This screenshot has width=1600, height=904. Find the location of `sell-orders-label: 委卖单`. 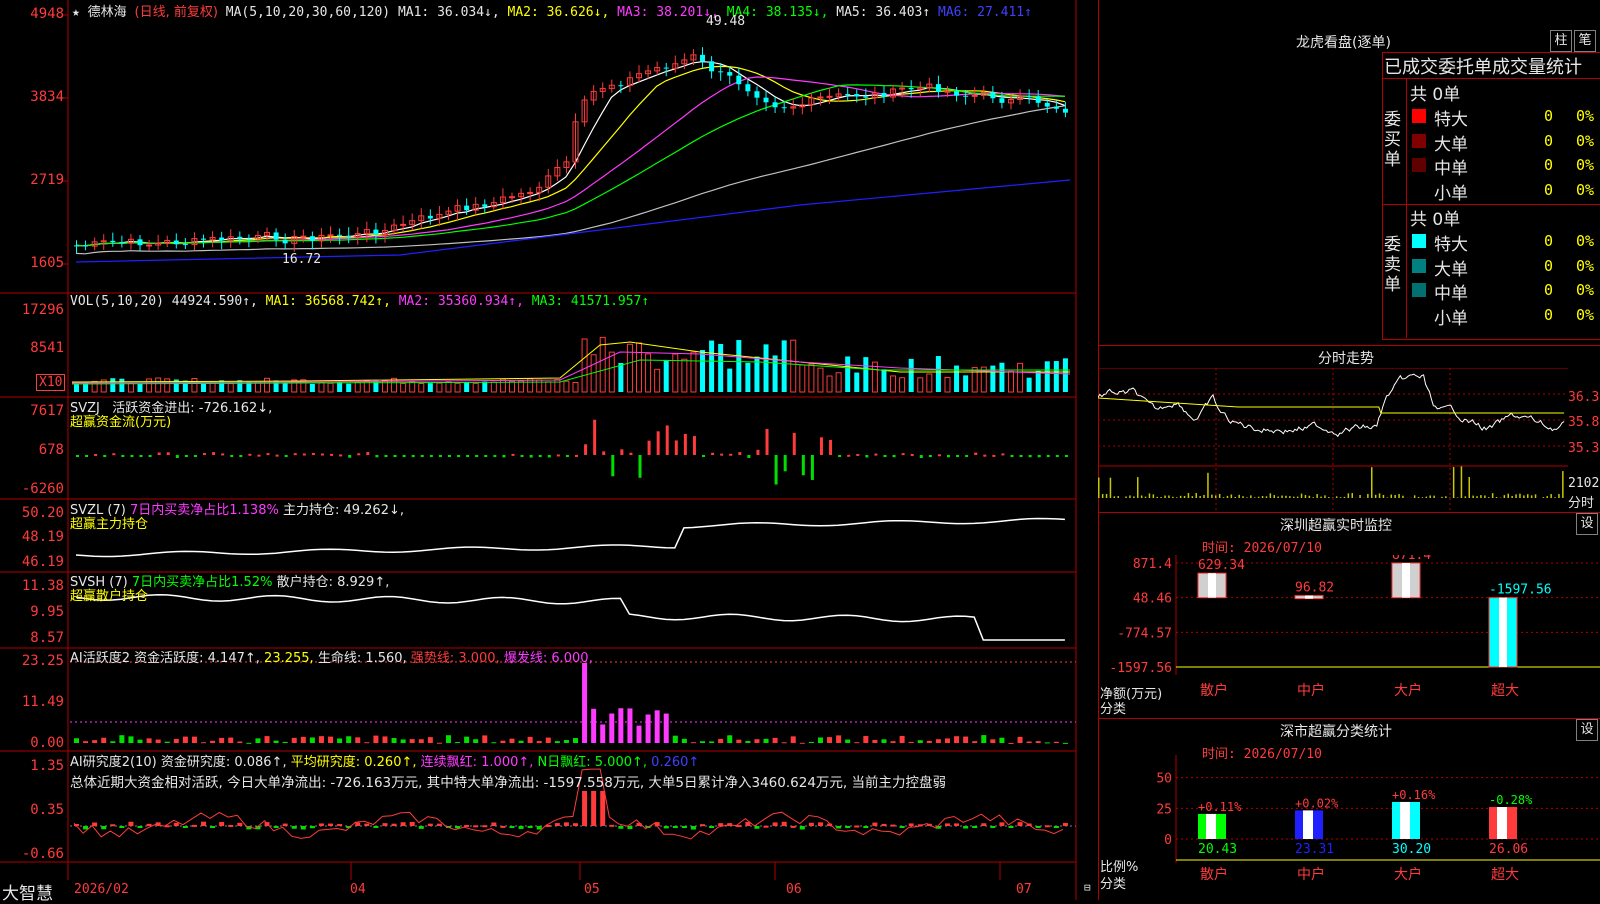

sell-orders-label: 委卖单 is located at coordinates (1394, 265).